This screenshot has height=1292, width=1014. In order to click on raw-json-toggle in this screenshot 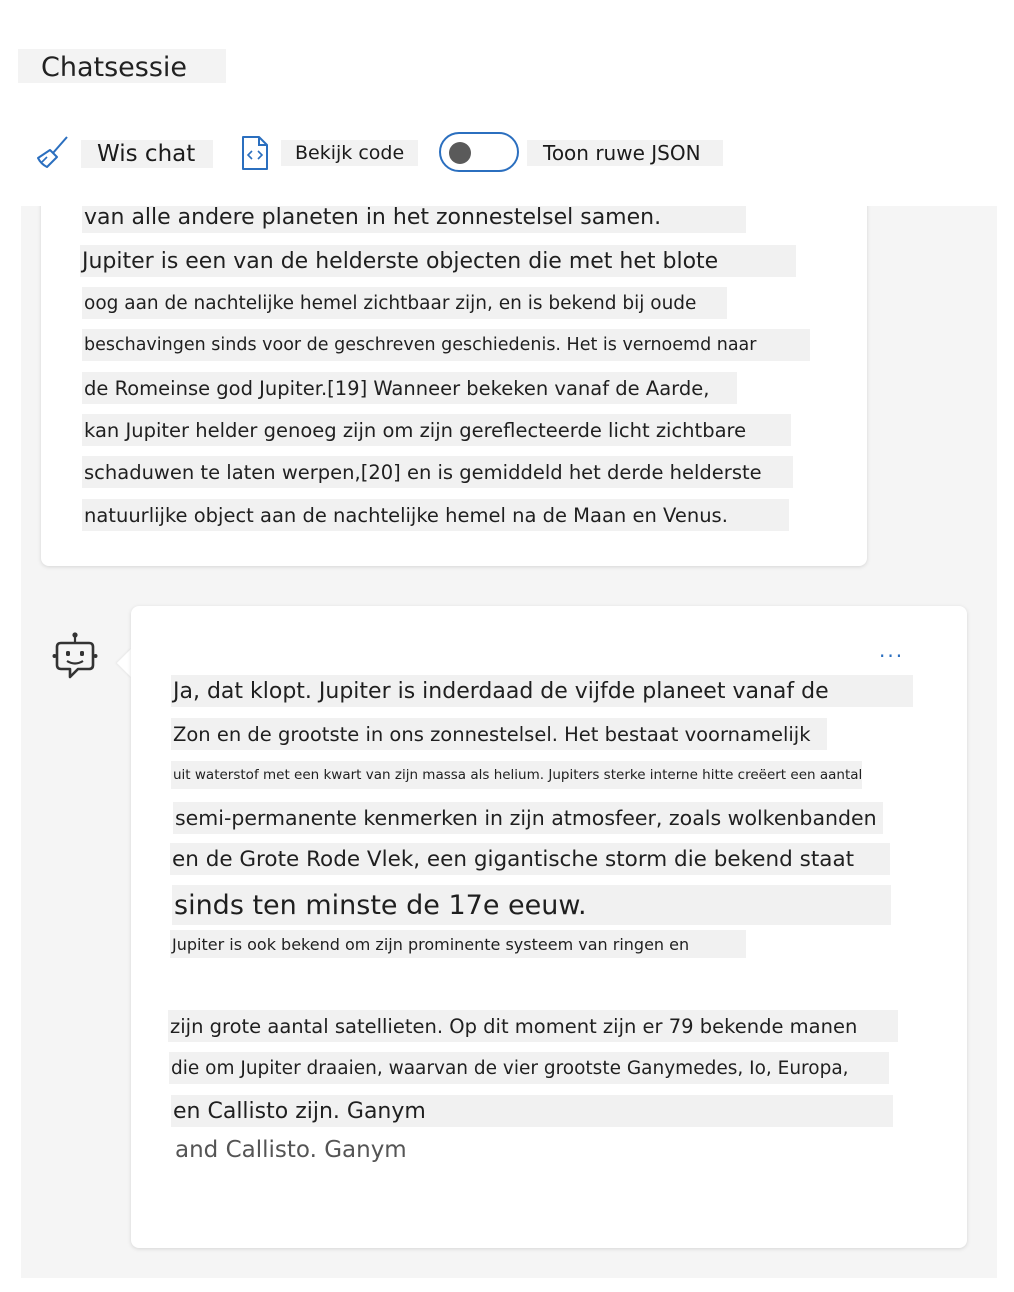, I will do `click(479, 152)`.